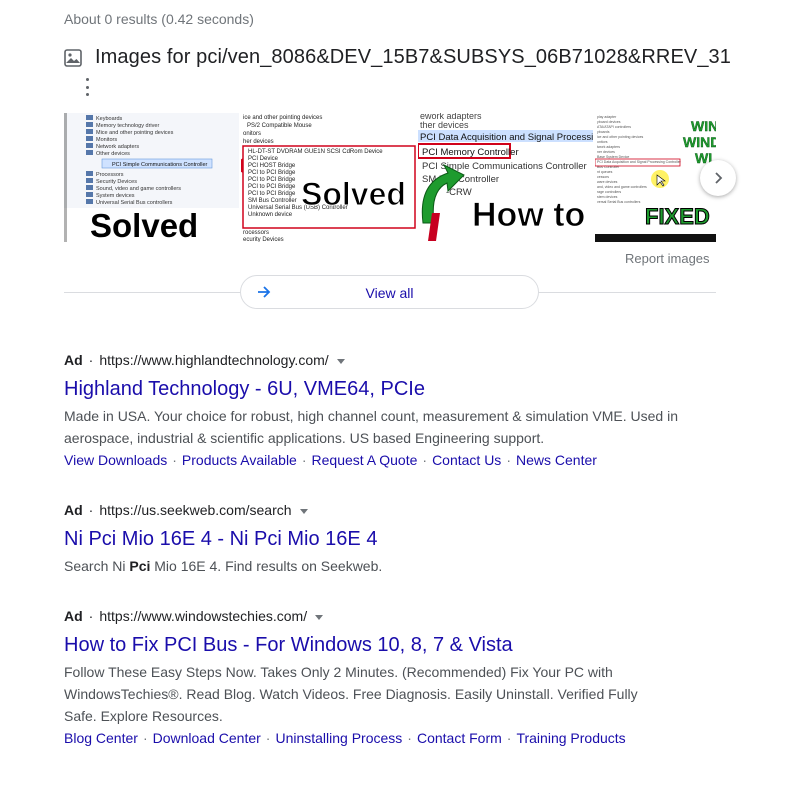 The height and width of the screenshot is (795, 791). What do you see at coordinates (87, 87) in the screenshot?
I see `more-options-icon` at bounding box center [87, 87].